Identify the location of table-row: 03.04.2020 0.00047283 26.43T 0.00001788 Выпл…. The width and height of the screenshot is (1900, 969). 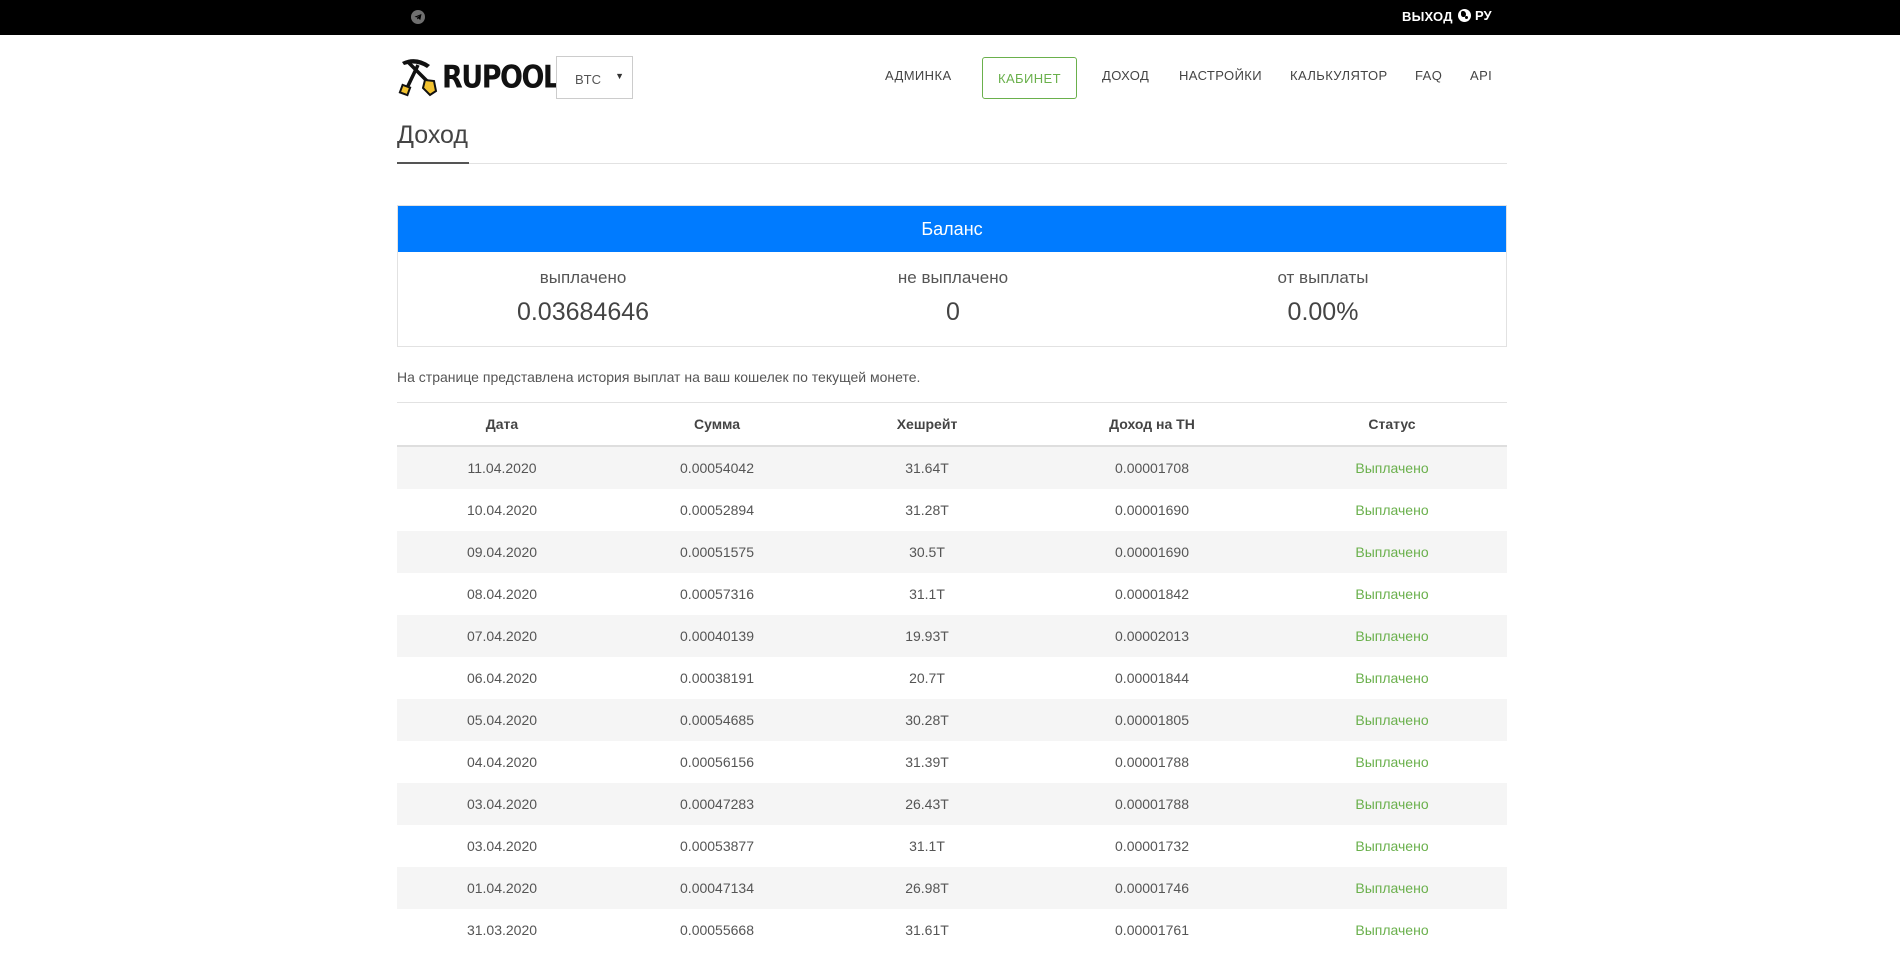
(952, 804).